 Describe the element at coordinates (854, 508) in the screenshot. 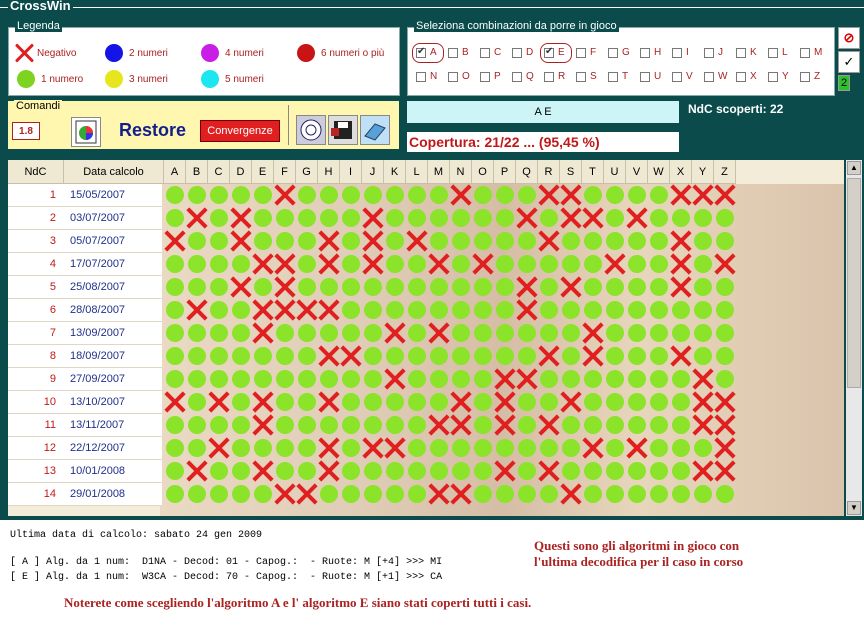

I see `scroll-down-arrow: ▼` at that location.